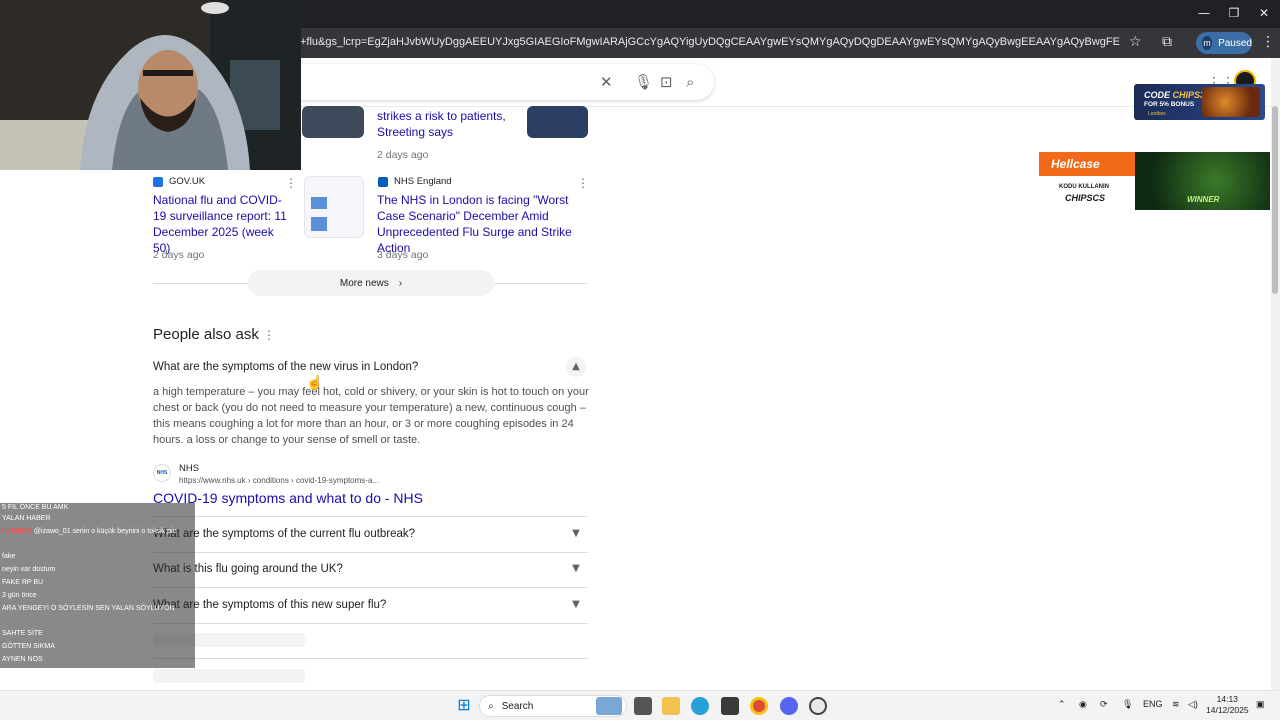 The height and width of the screenshot is (720, 1280). What do you see at coordinates (364, 283) in the screenshot?
I see `more-news-label: More news` at bounding box center [364, 283].